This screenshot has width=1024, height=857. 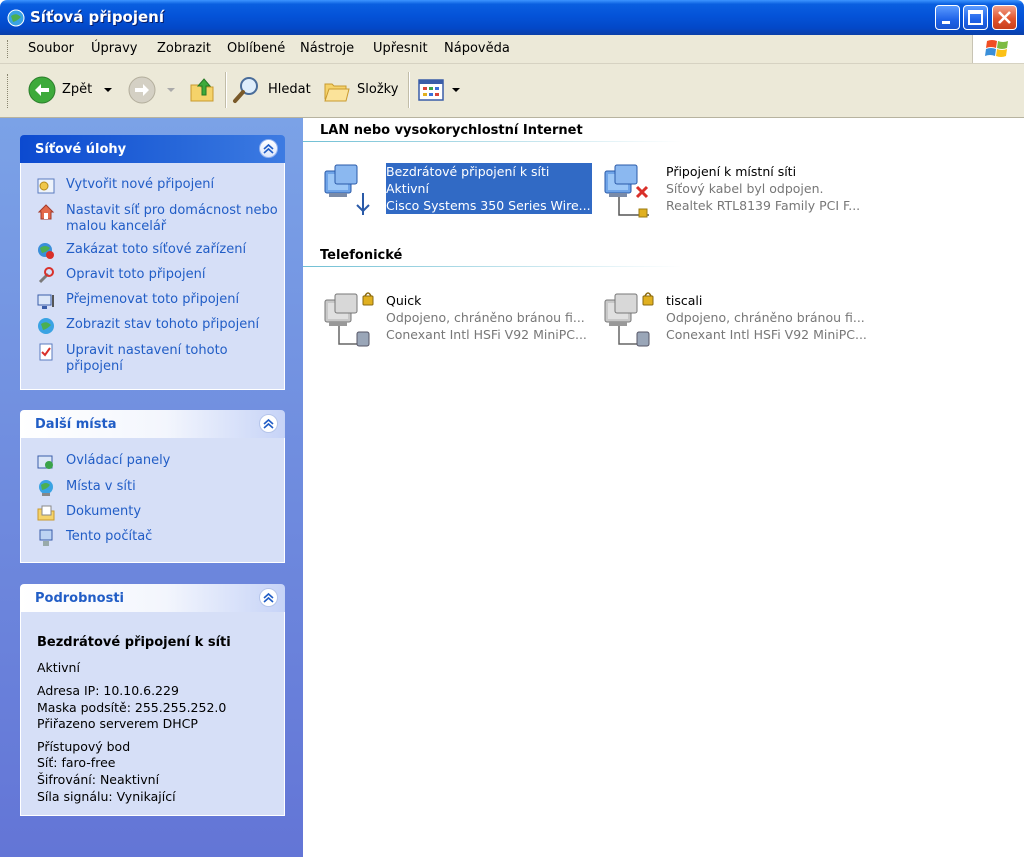 I want to click on toolbar-separator, so click(x=226, y=90).